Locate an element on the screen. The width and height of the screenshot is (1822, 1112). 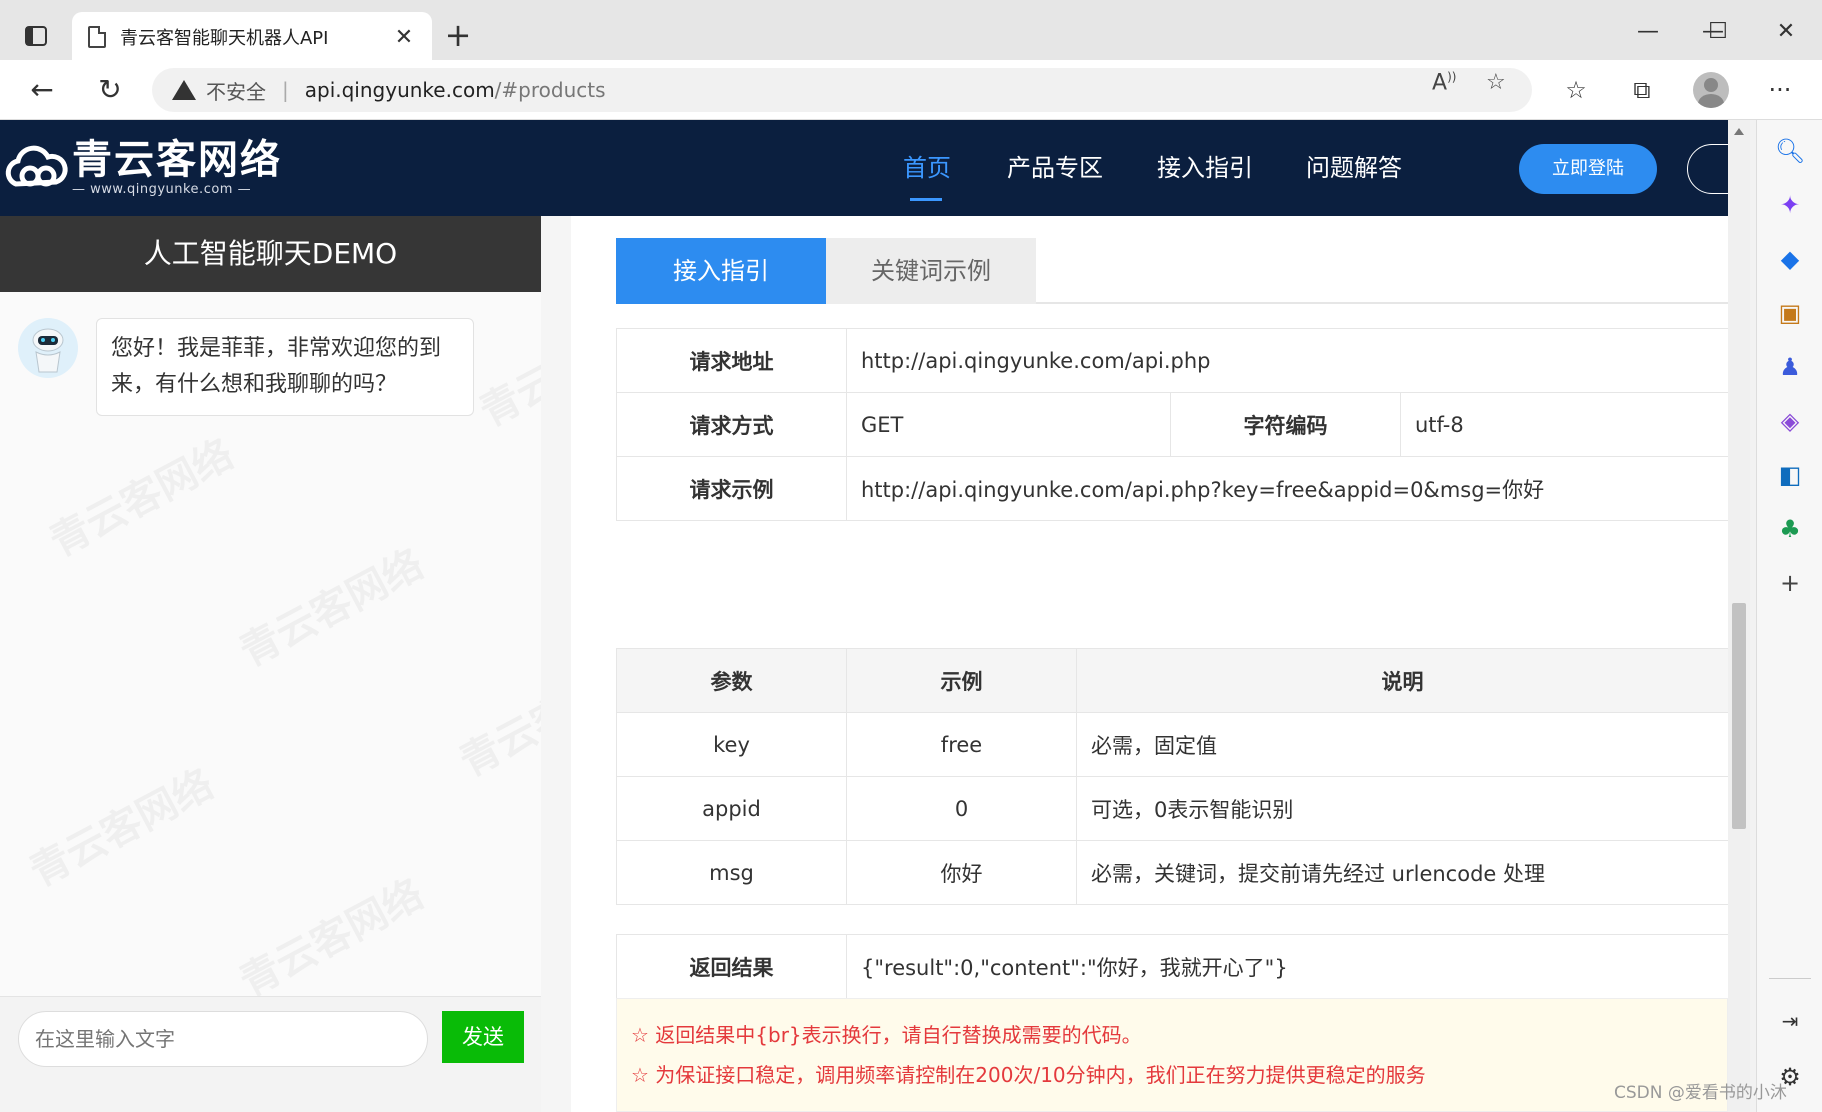
search-icon: 🔍︎ is located at coordinates (1790, 151).